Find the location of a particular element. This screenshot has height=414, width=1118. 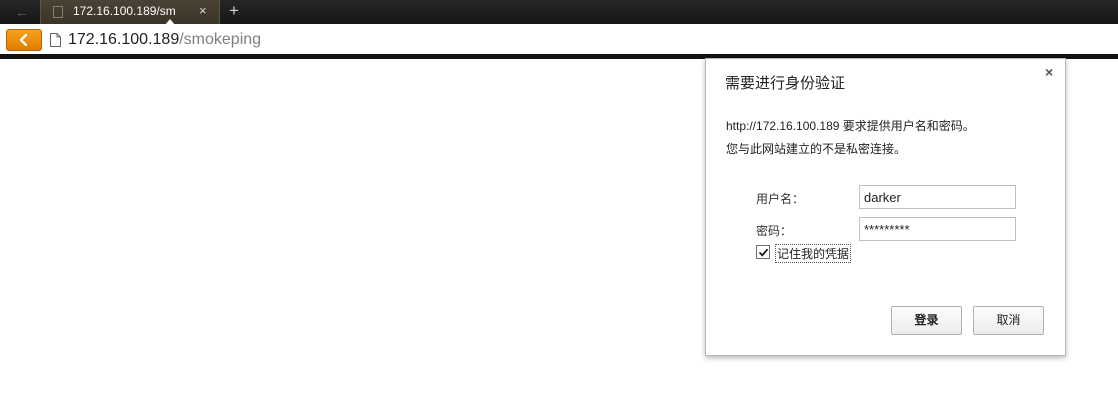

url-field: 172.16.100.189/smokeping is located at coordinates (164, 40).